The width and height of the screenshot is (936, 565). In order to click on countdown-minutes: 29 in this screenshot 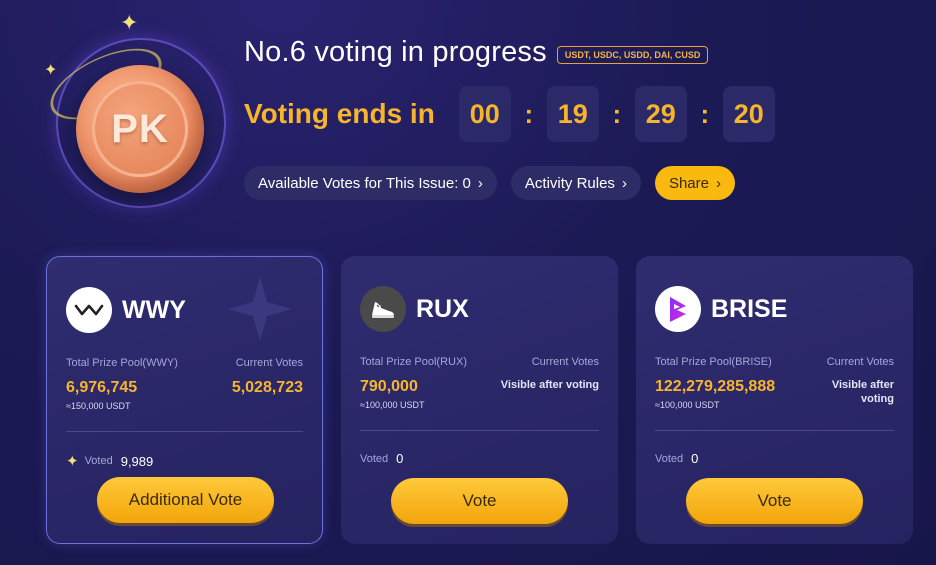, I will do `click(660, 114)`.